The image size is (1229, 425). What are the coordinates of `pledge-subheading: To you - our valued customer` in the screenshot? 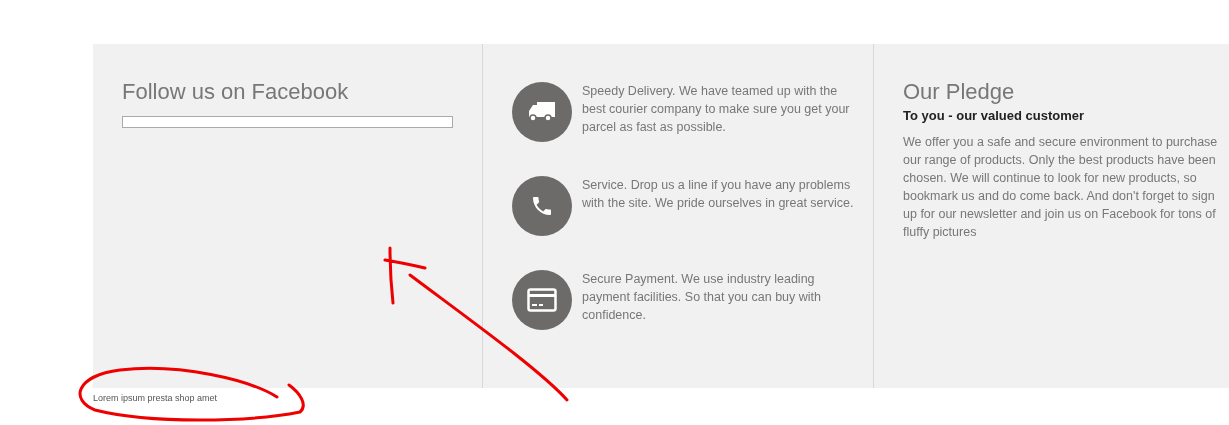 It's located at (994, 116).